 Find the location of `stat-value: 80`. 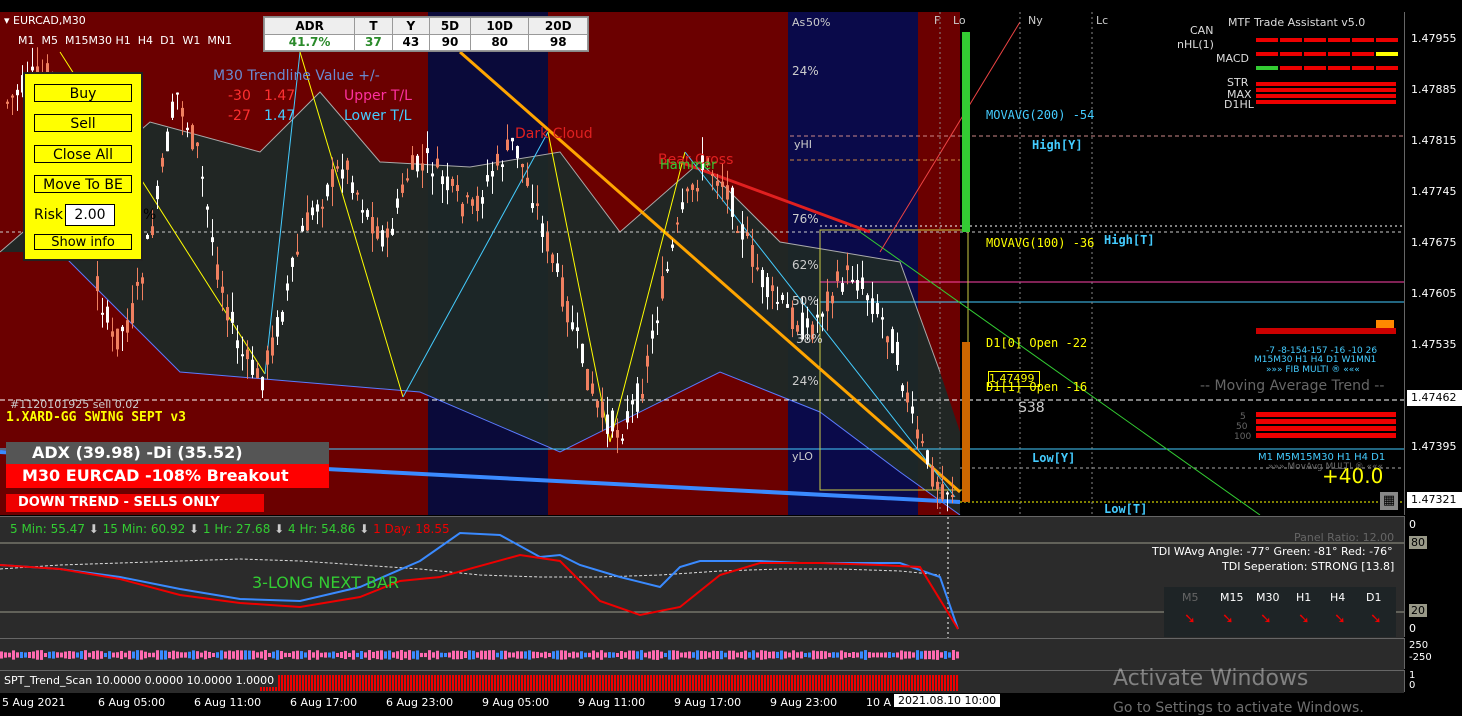

stat-value: 80 is located at coordinates (499, 42).